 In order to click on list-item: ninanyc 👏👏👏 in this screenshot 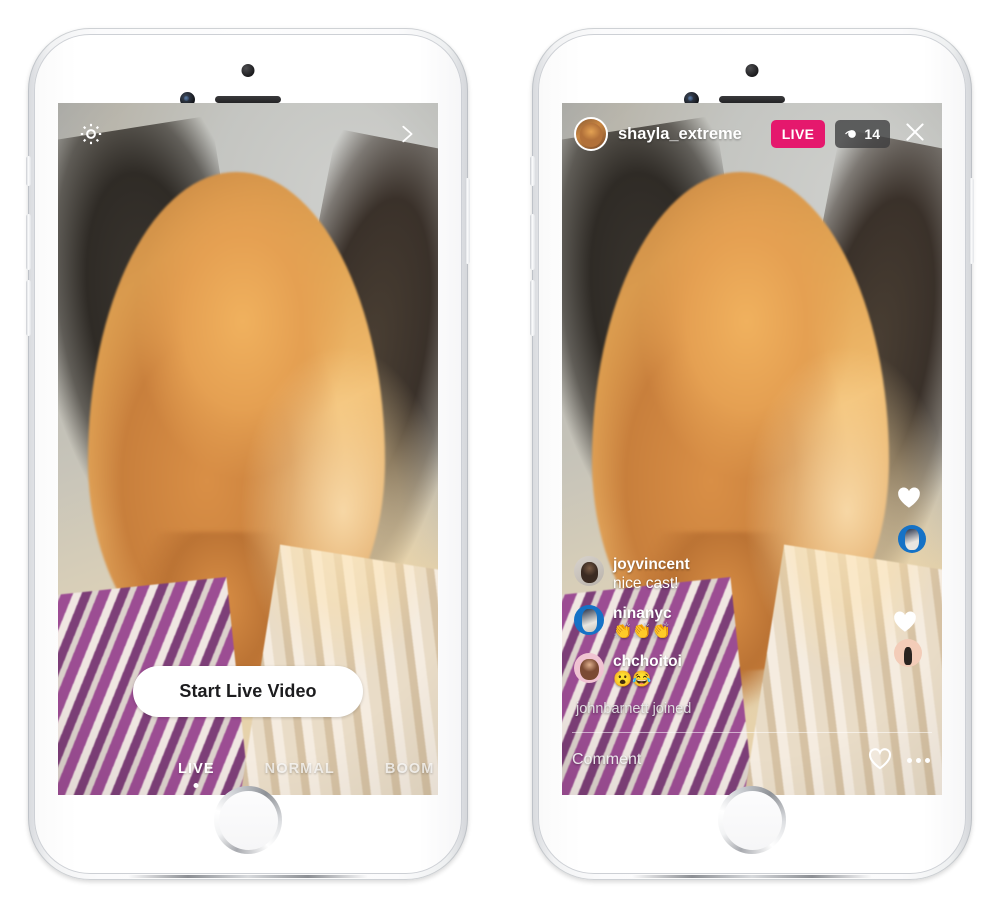, I will do `click(713, 623)`.